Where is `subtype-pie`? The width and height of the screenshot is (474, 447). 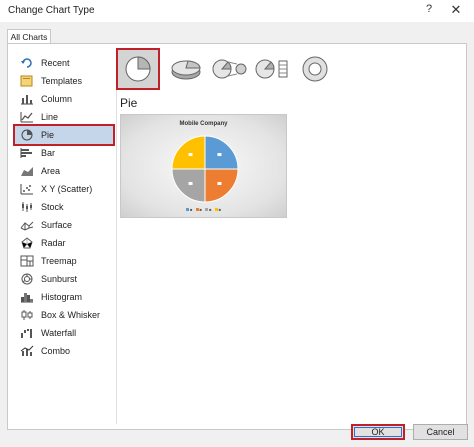
subtype-pie is located at coordinates (138, 69).